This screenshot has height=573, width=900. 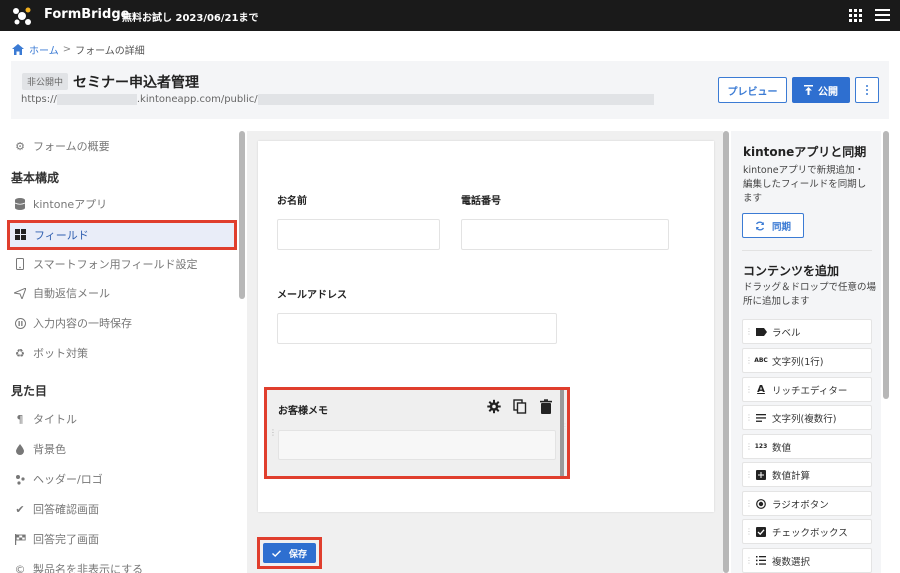 What do you see at coordinates (417, 328) in the screenshot?
I see `email-input` at bounding box center [417, 328].